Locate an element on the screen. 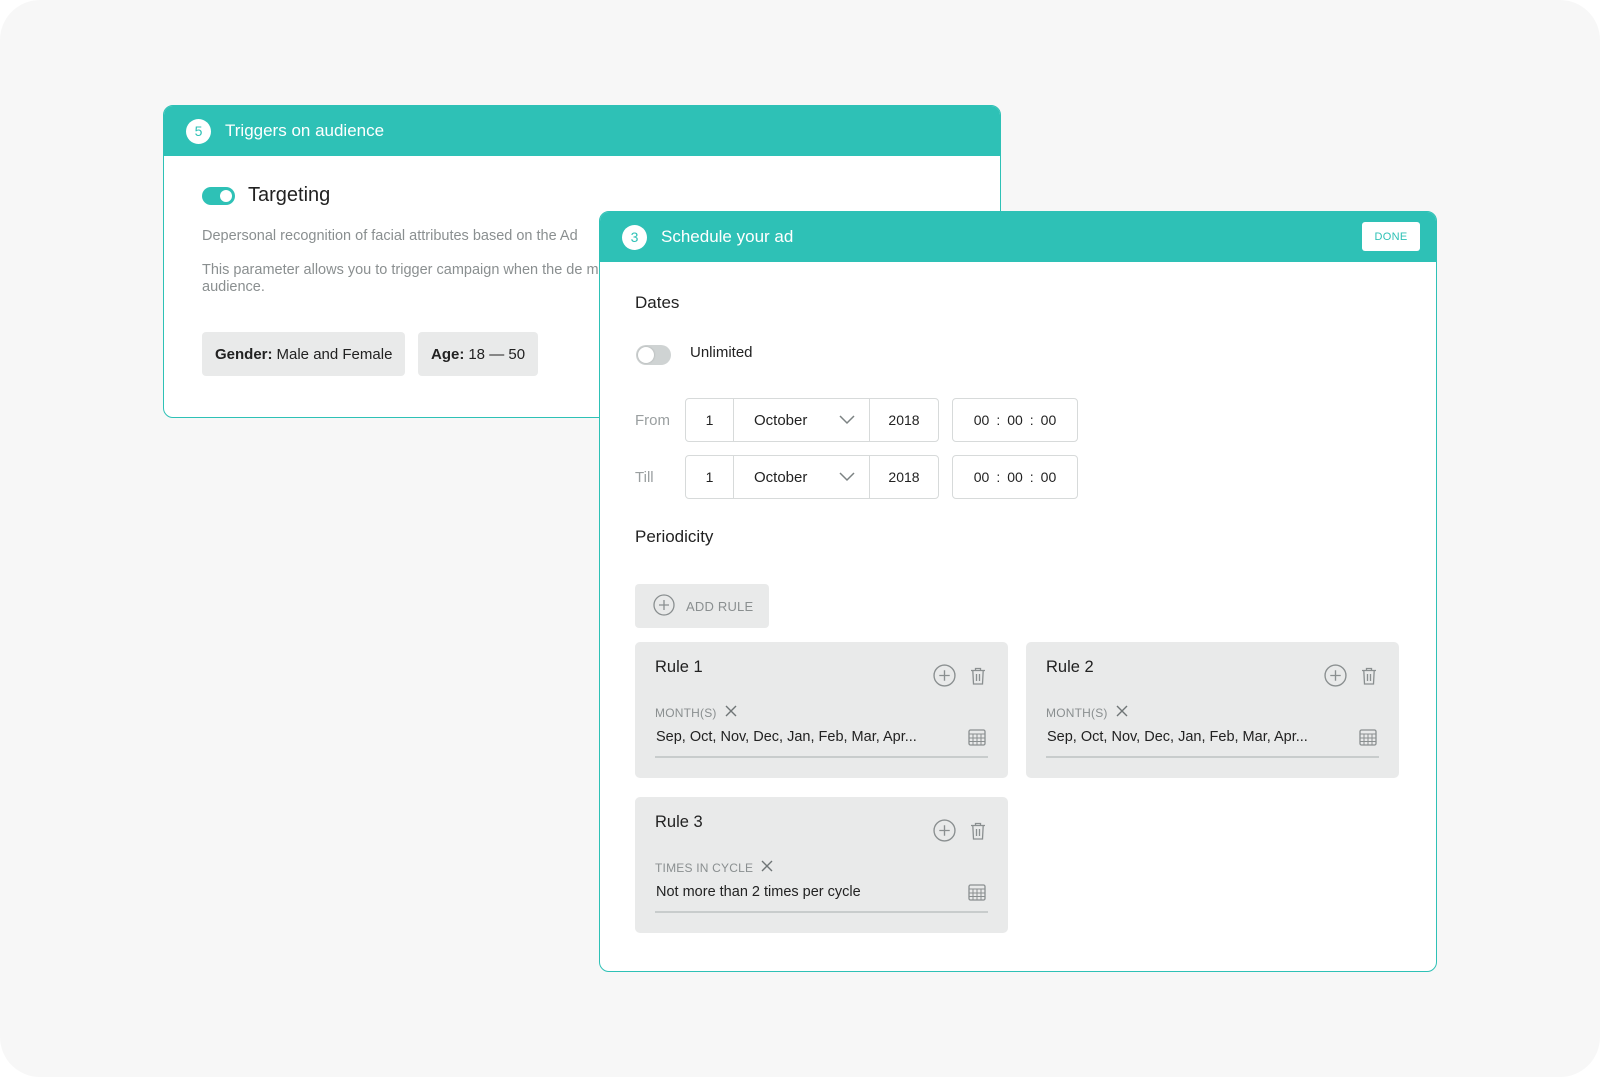 This screenshot has width=1600, height=1077. till-date-group: 1 October 2018 is located at coordinates (812, 477).